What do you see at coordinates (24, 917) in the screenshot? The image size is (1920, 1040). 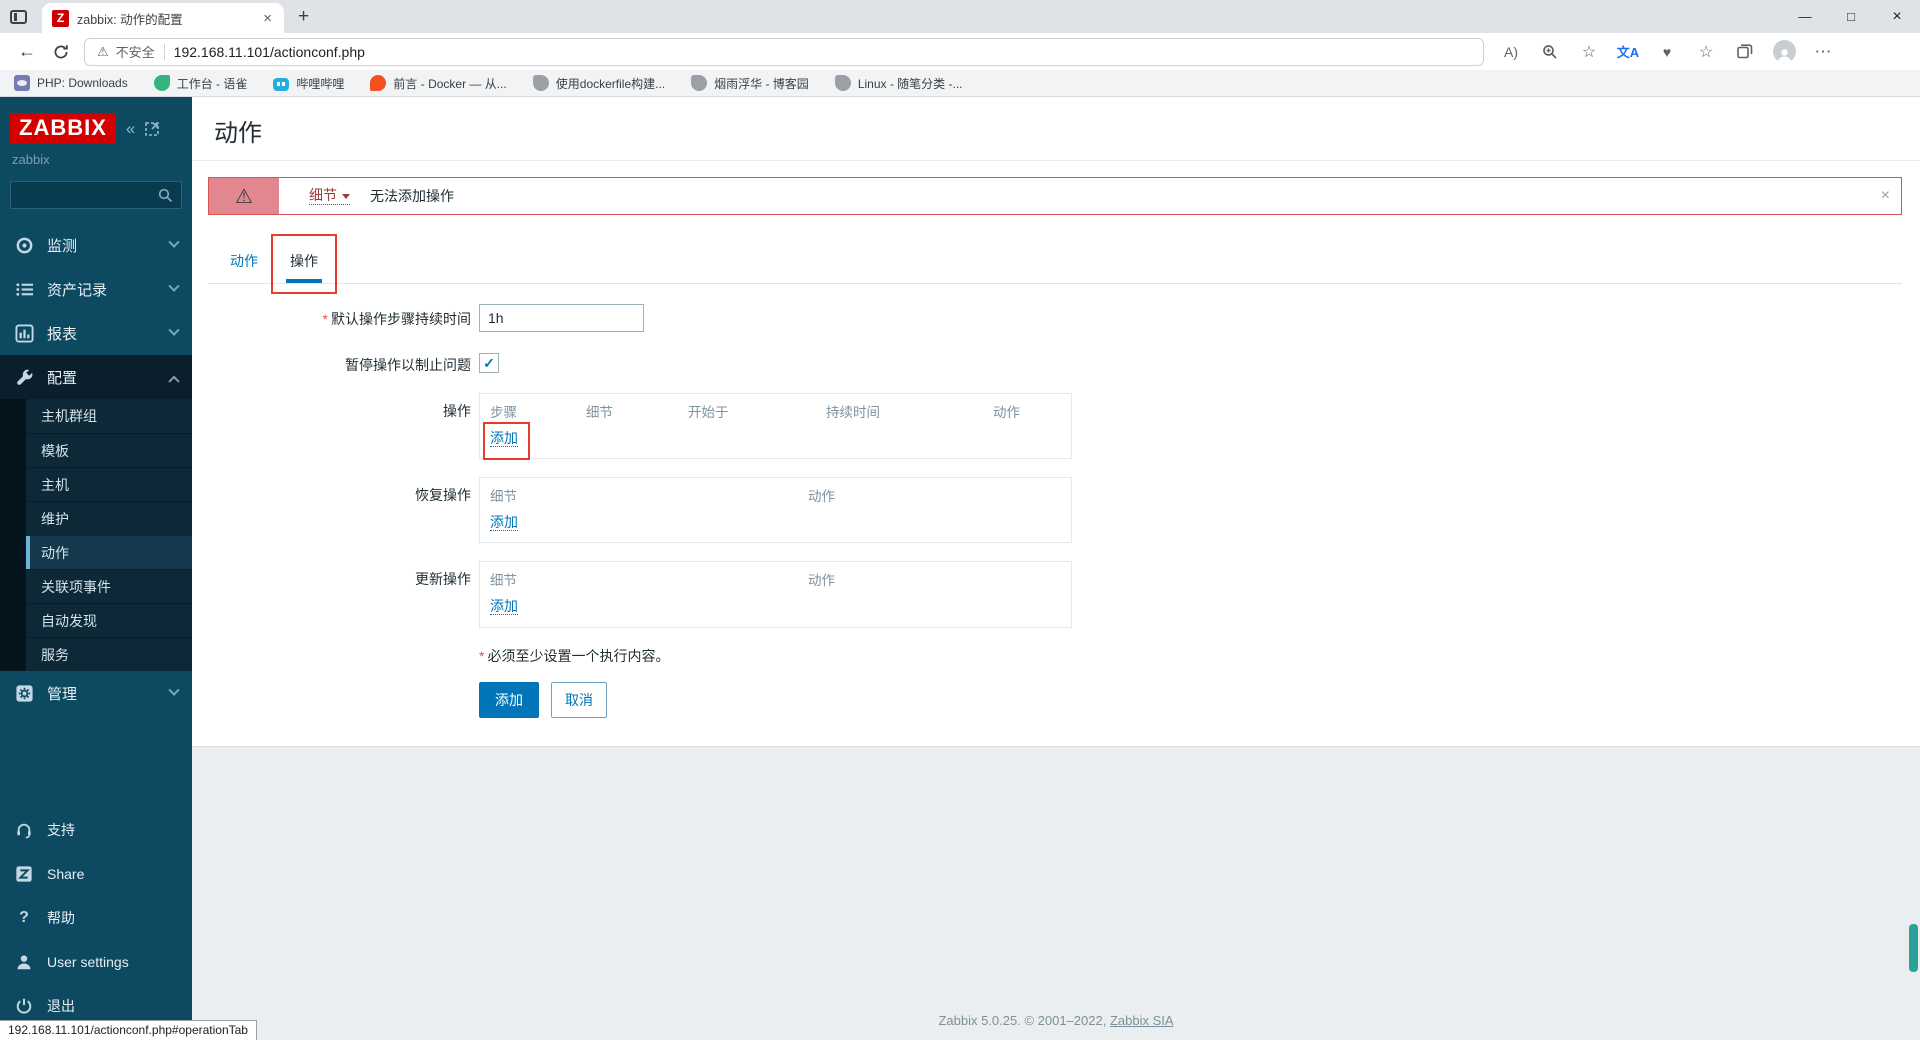 I see `question-icon: ?` at bounding box center [24, 917].